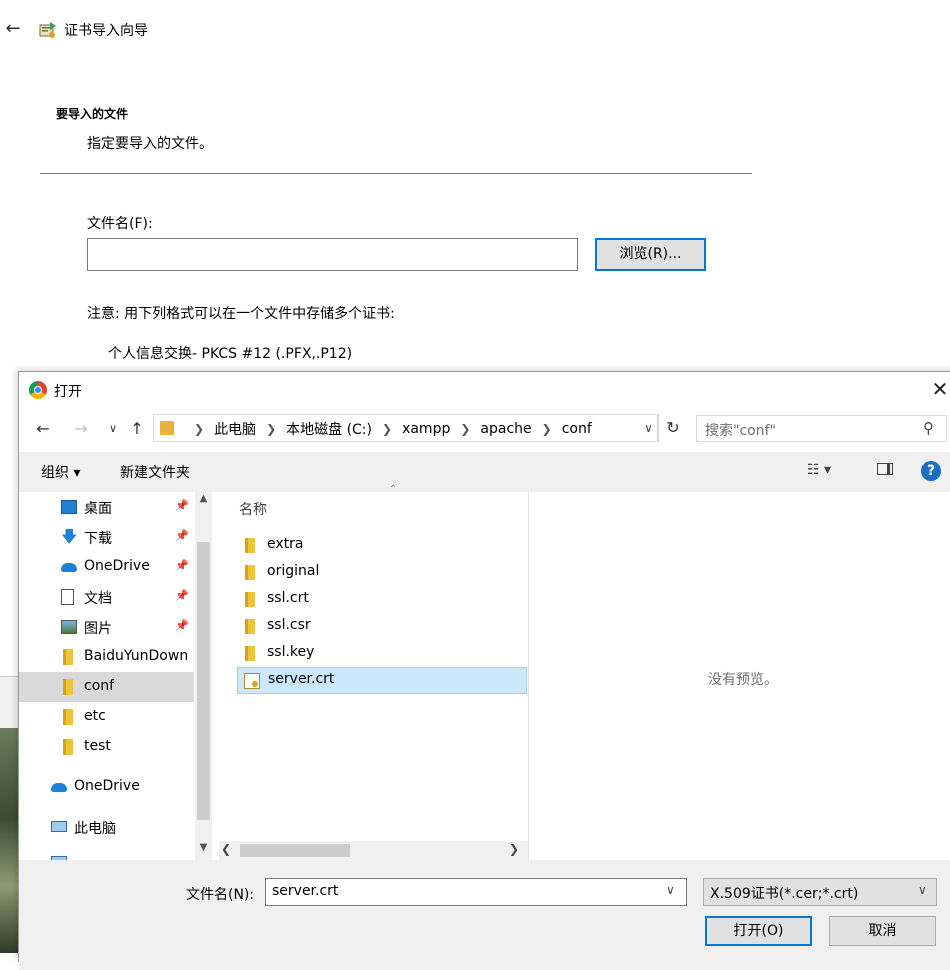  What do you see at coordinates (117, 566) in the screenshot?
I see `nav-item-label: OneDrive` at bounding box center [117, 566].